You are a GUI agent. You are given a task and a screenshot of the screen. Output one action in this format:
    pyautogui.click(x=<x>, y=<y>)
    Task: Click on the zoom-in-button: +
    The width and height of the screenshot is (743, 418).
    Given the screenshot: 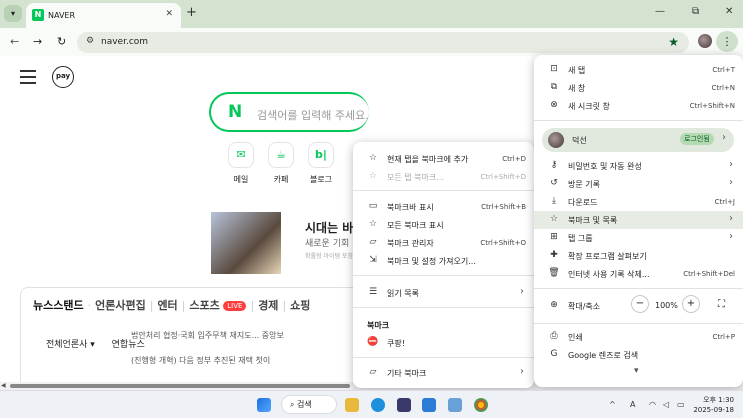 What is the action you would take?
    pyautogui.click(x=691, y=304)
    